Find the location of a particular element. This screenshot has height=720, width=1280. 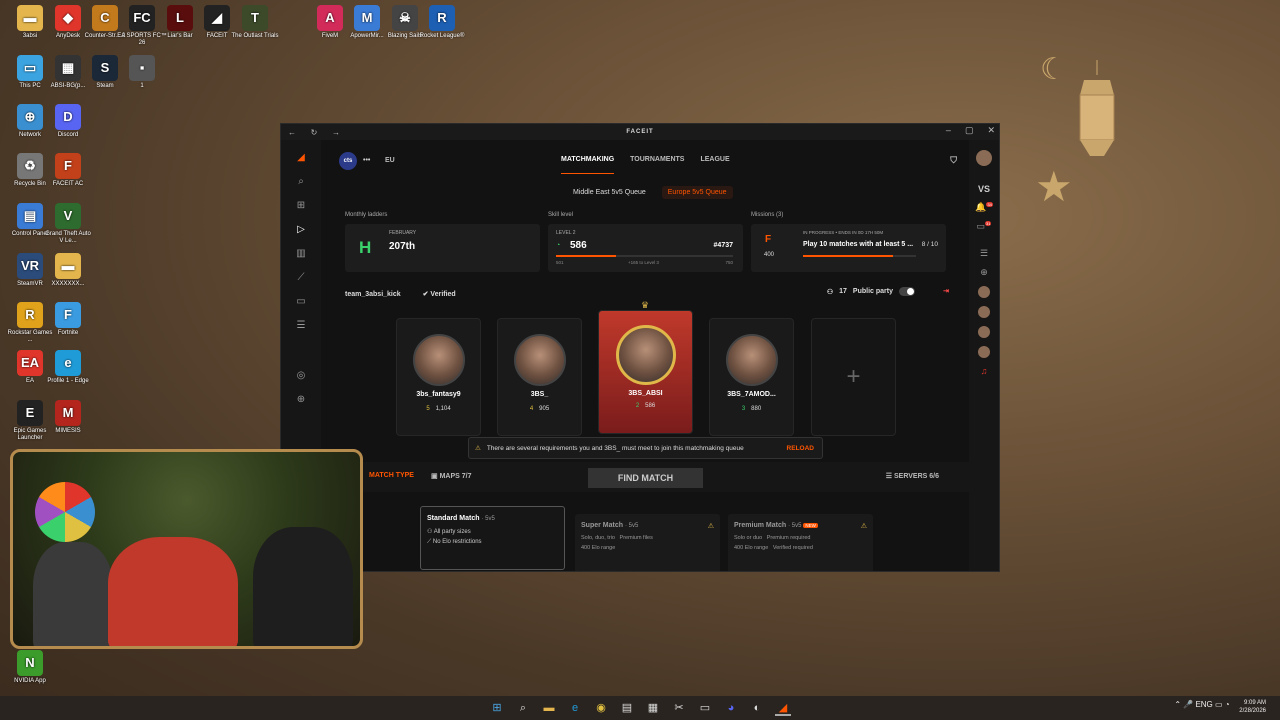

tab-matchmaking: MATCHMAKING is located at coordinates (588, 165).